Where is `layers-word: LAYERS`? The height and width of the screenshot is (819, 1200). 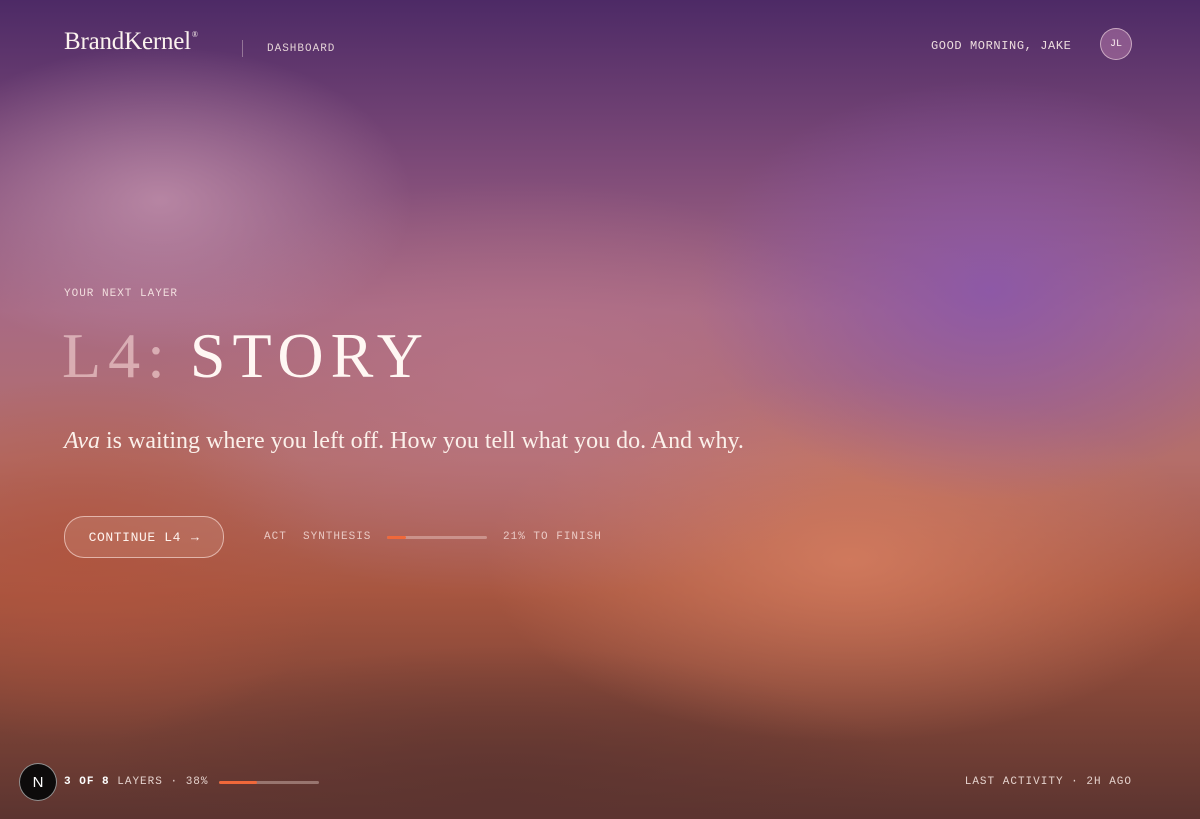 layers-word: LAYERS is located at coordinates (140, 782).